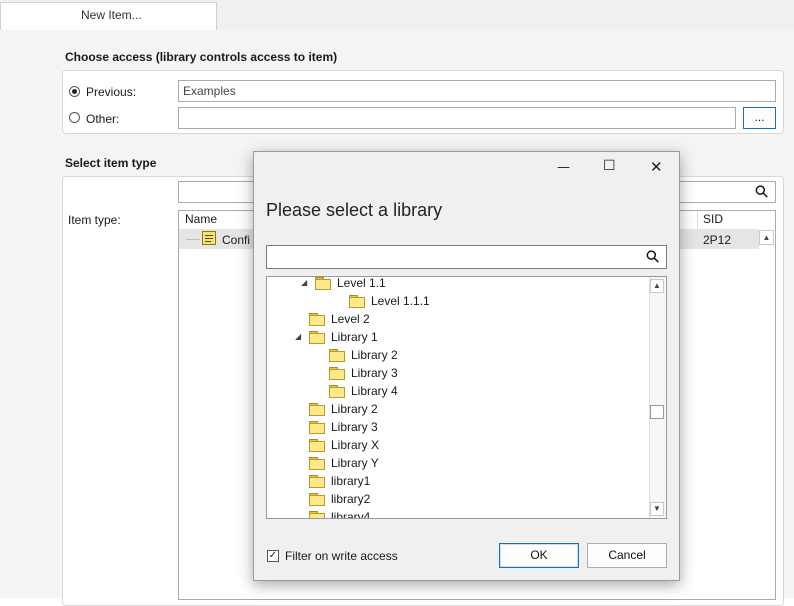 This screenshot has width=794, height=606. Describe the element at coordinates (563, 167) in the screenshot. I see `minimize-icon: —` at that location.